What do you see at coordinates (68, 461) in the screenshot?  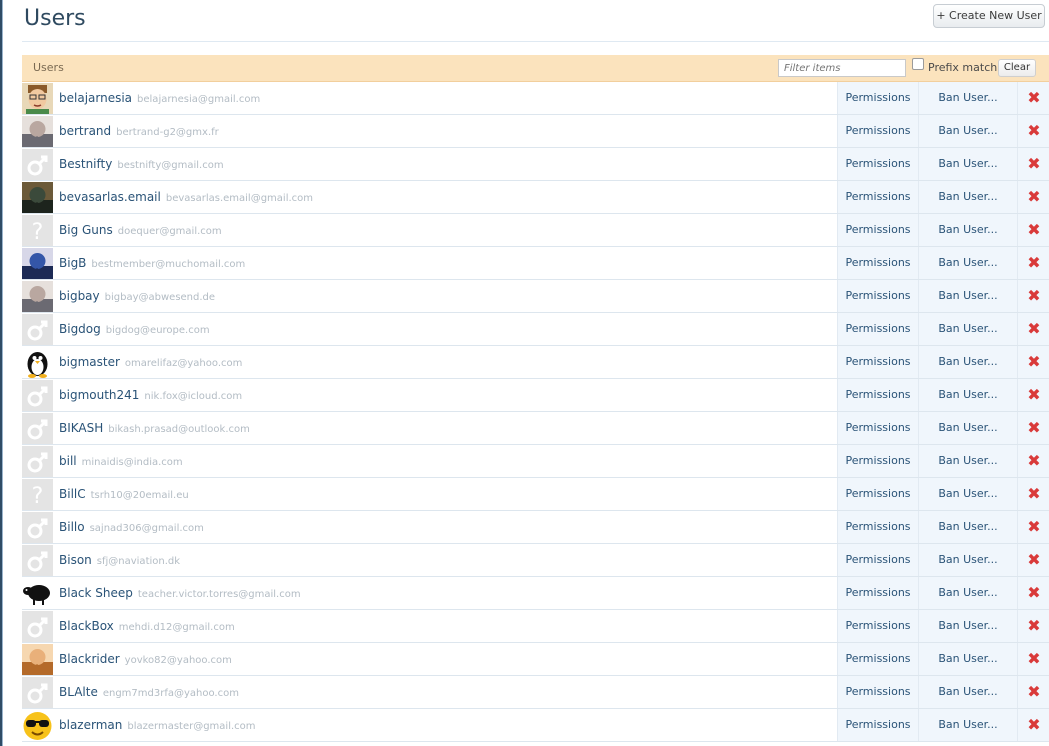 I see `username: bill` at bounding box center [68, 461].